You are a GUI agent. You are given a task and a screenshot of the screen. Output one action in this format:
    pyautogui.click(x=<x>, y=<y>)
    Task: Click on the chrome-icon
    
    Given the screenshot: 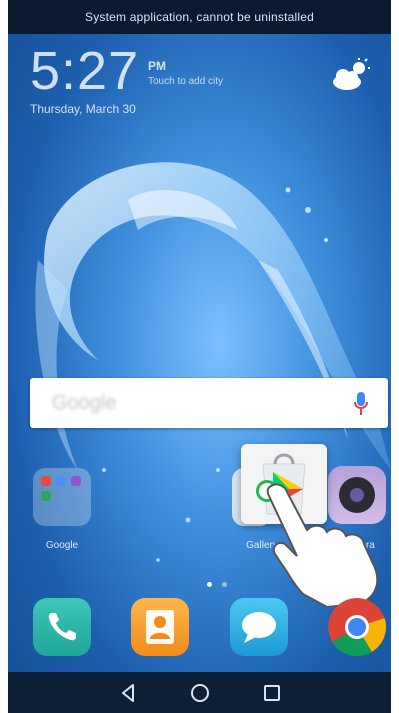 What is the action you would take?
    pyautogui.click(x=357, y=627)
    